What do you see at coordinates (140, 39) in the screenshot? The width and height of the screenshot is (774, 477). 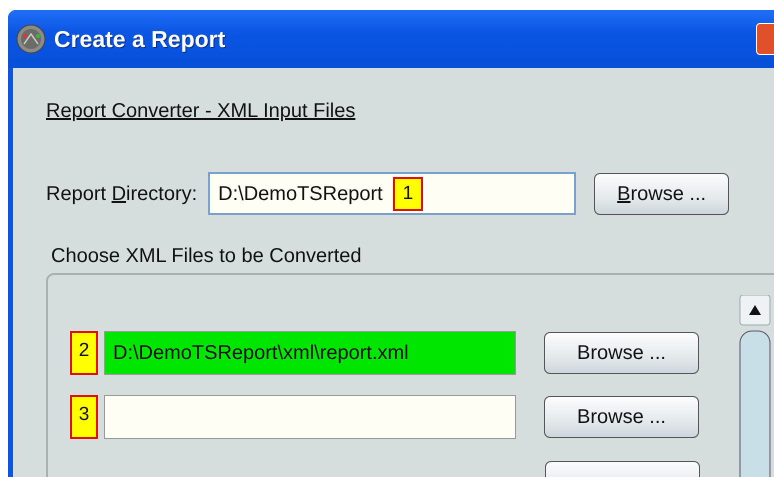 I see `window-title: Create a Report` at bounding box center [140, 39].